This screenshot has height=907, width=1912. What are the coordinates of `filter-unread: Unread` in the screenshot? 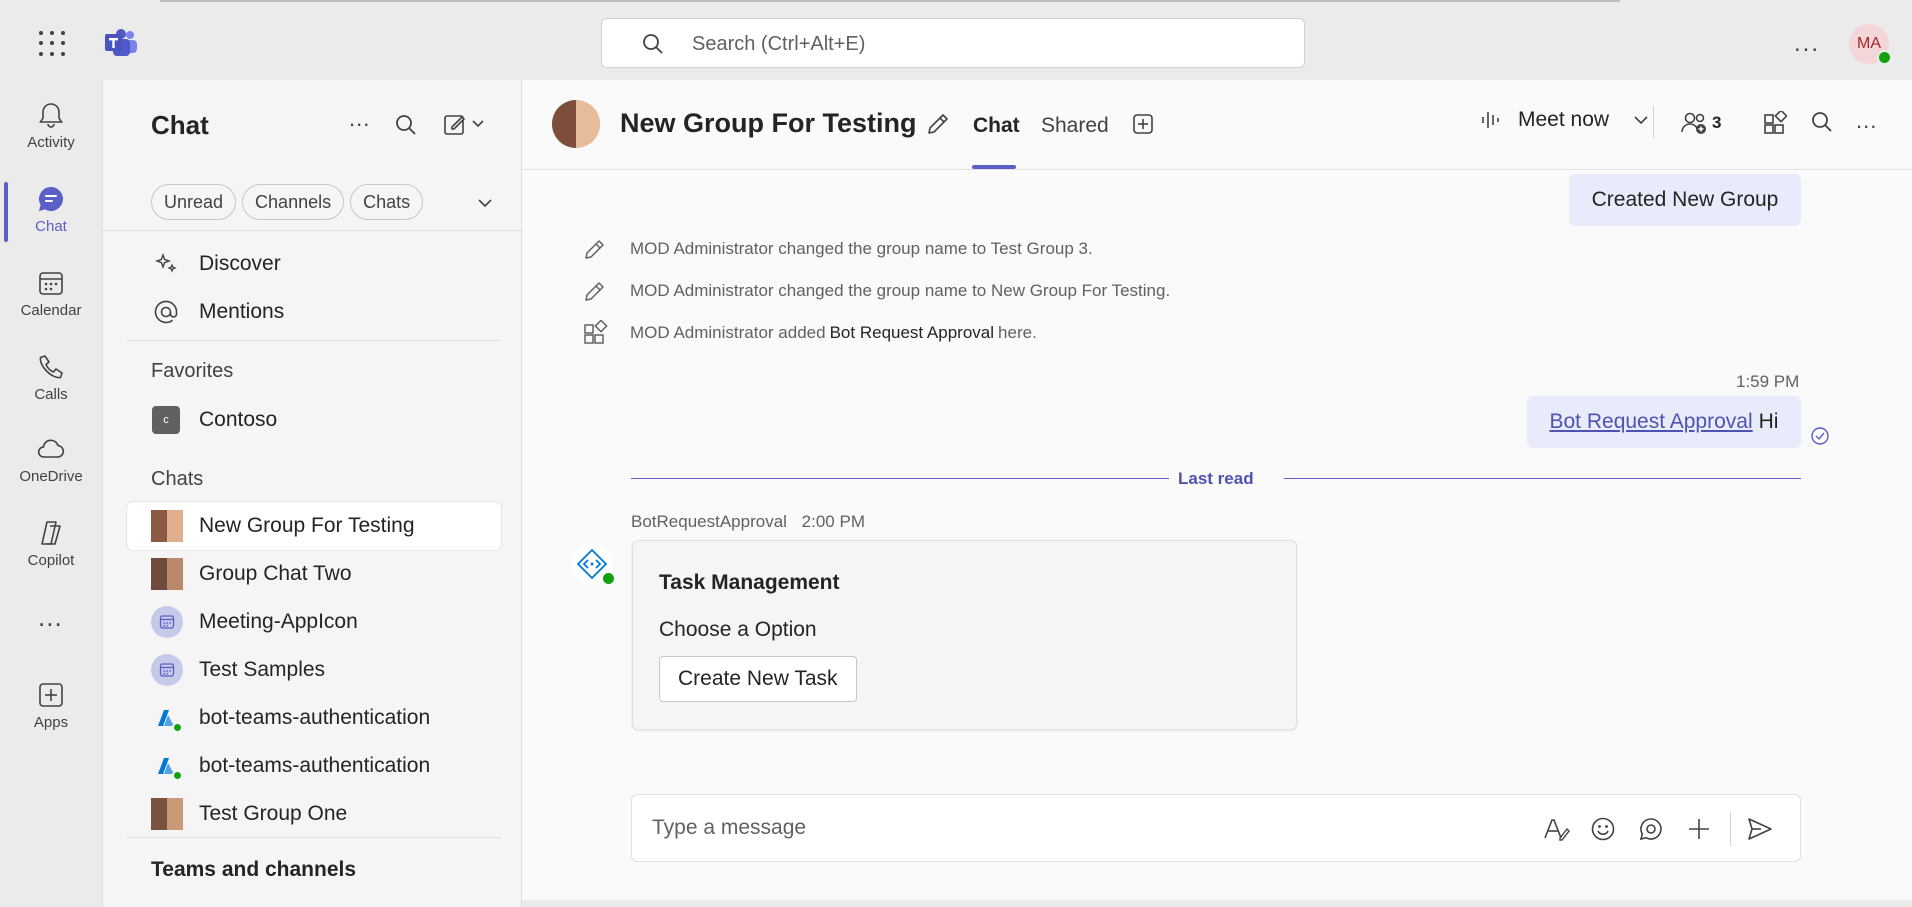 It's located at (194, 202).